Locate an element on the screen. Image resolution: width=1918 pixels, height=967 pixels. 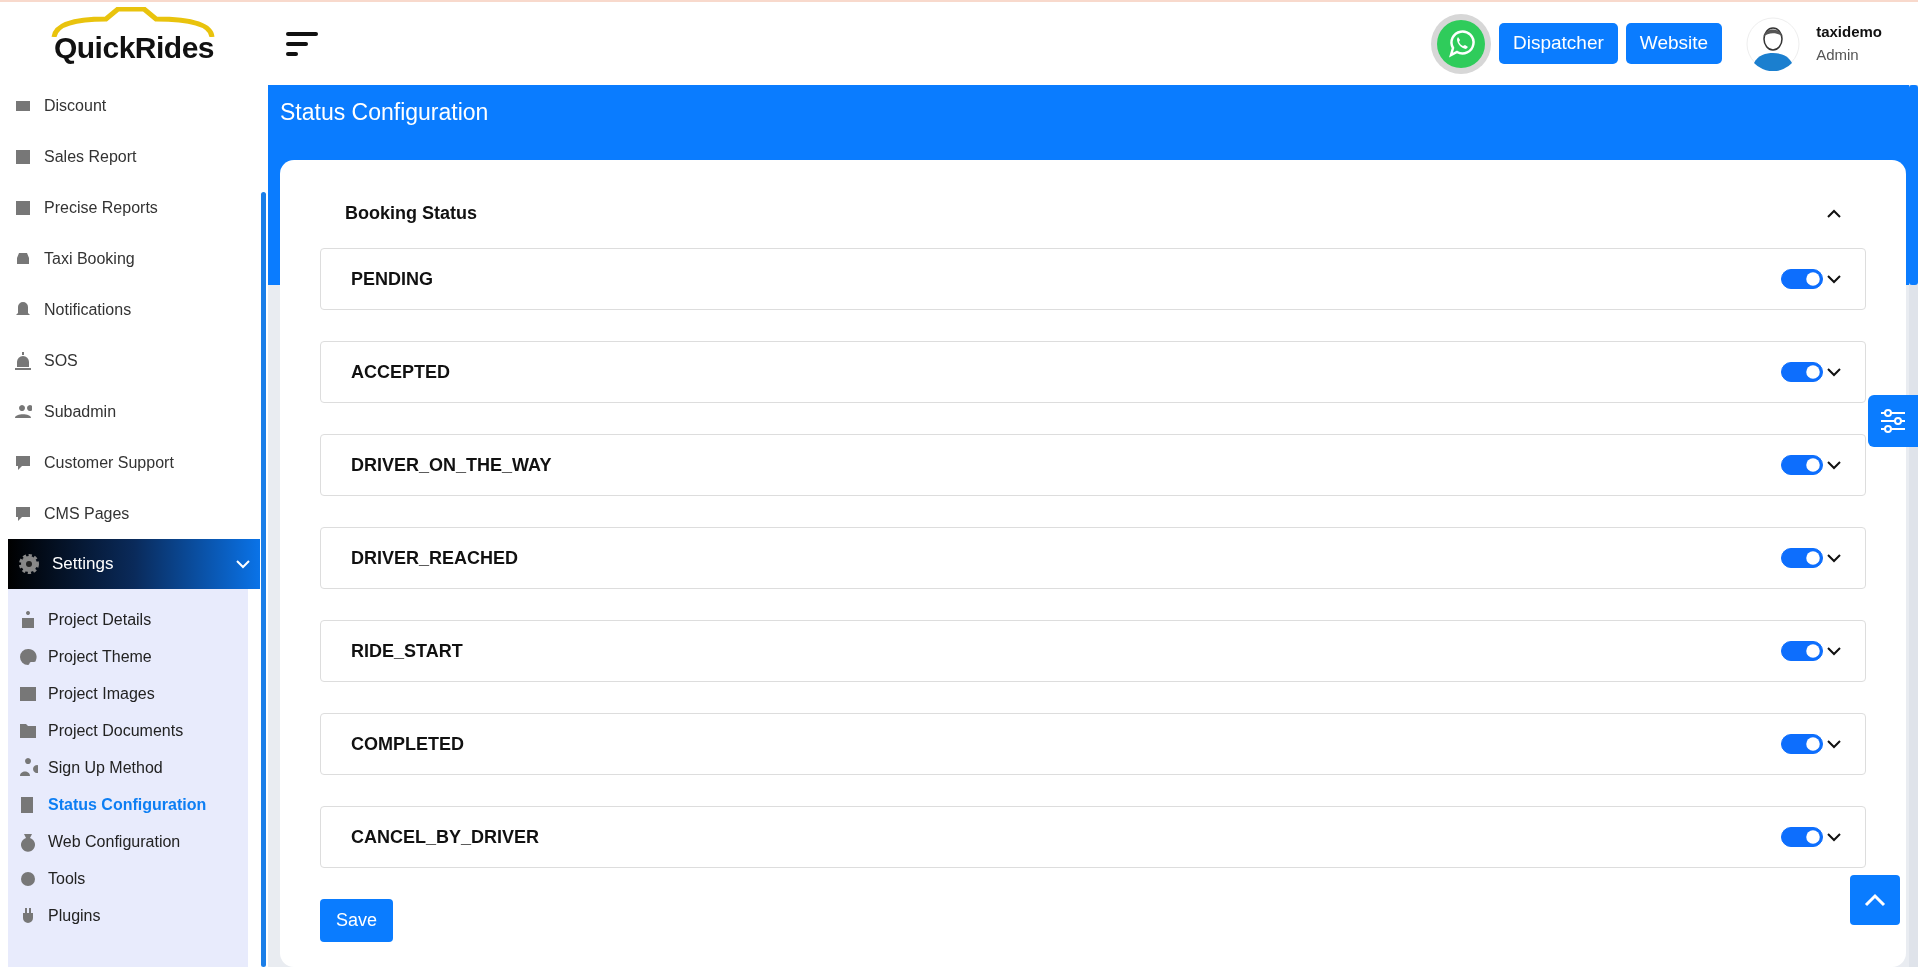
submenu-item: Sign Up Method is located at coordinates (133, 767).